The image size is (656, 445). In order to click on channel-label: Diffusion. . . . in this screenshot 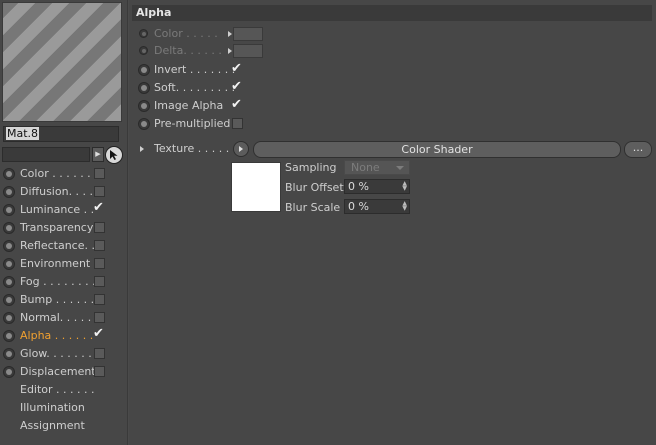, I will do `click(57, 191)`.